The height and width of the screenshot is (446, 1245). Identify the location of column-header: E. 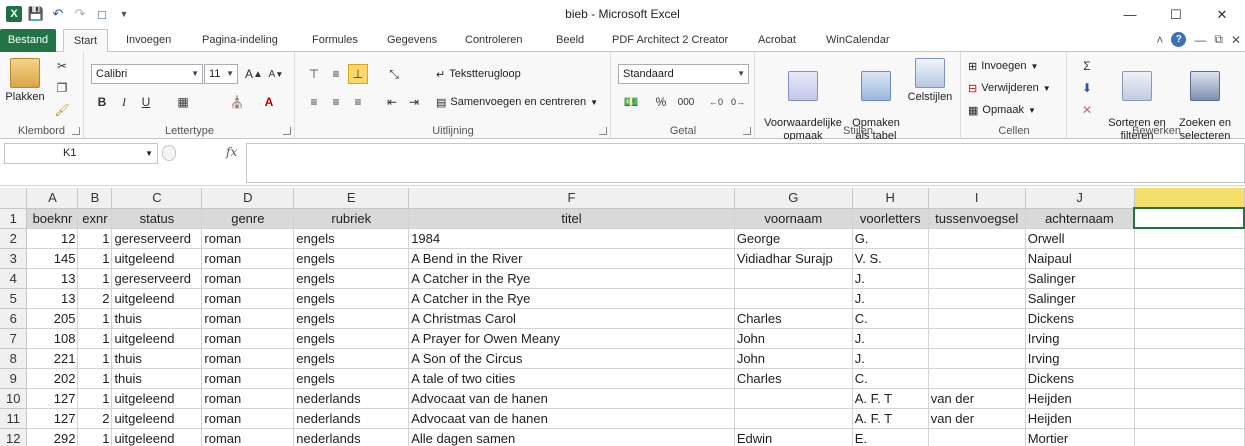
(351, 198).